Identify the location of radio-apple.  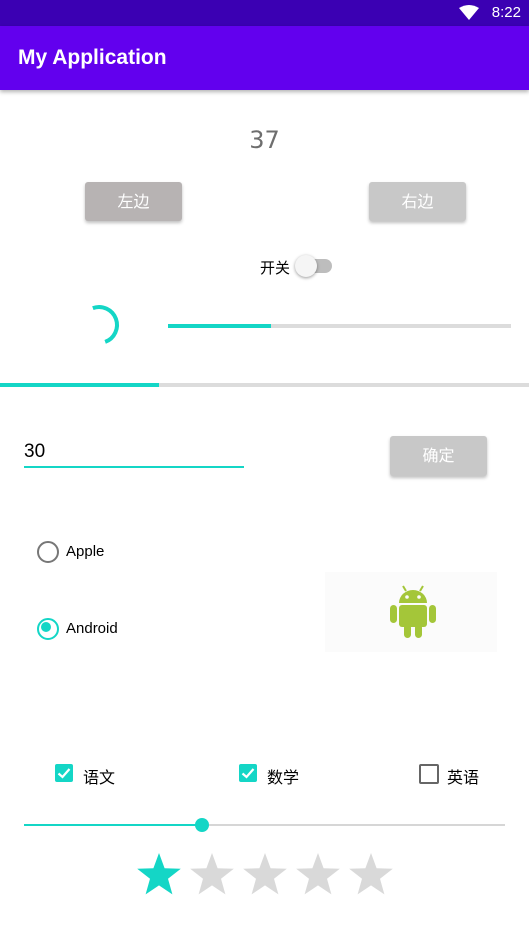
(48, 552).